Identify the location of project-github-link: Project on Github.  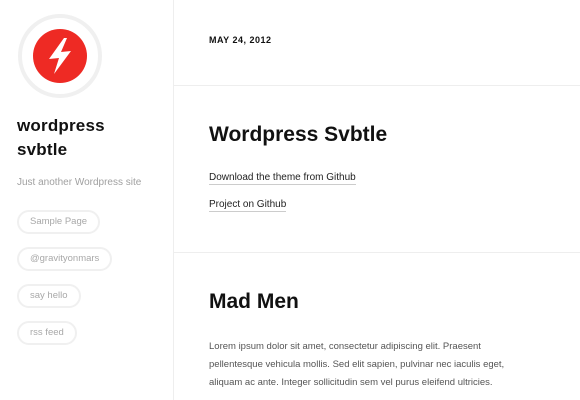
(248, 205).